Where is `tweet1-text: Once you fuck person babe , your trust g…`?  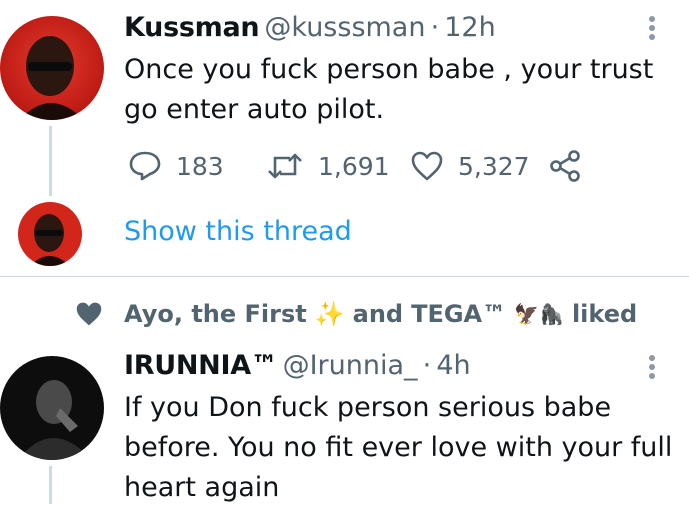 tweet1-text: Once you fuck person babe , your trust g… is located at coordinates (404, 90).